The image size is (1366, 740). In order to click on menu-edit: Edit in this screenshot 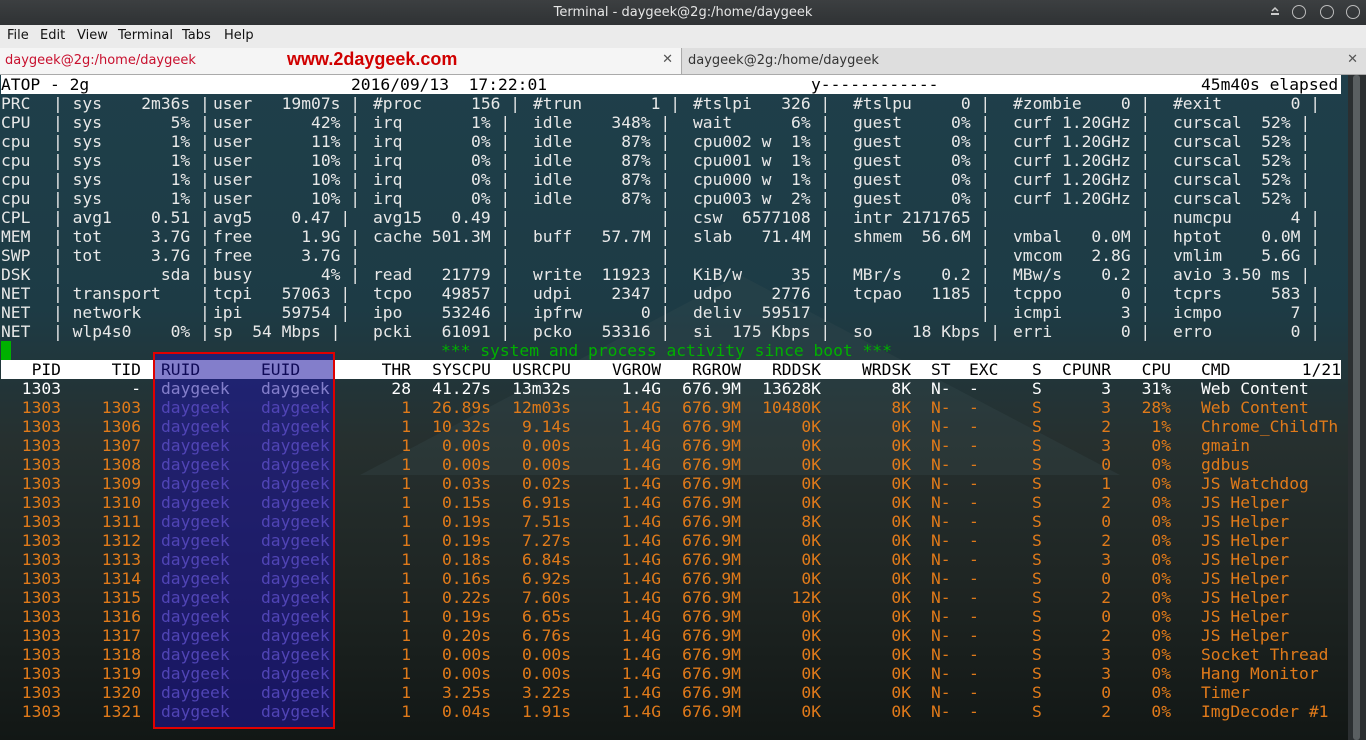, I will do `click(52, 35)`.